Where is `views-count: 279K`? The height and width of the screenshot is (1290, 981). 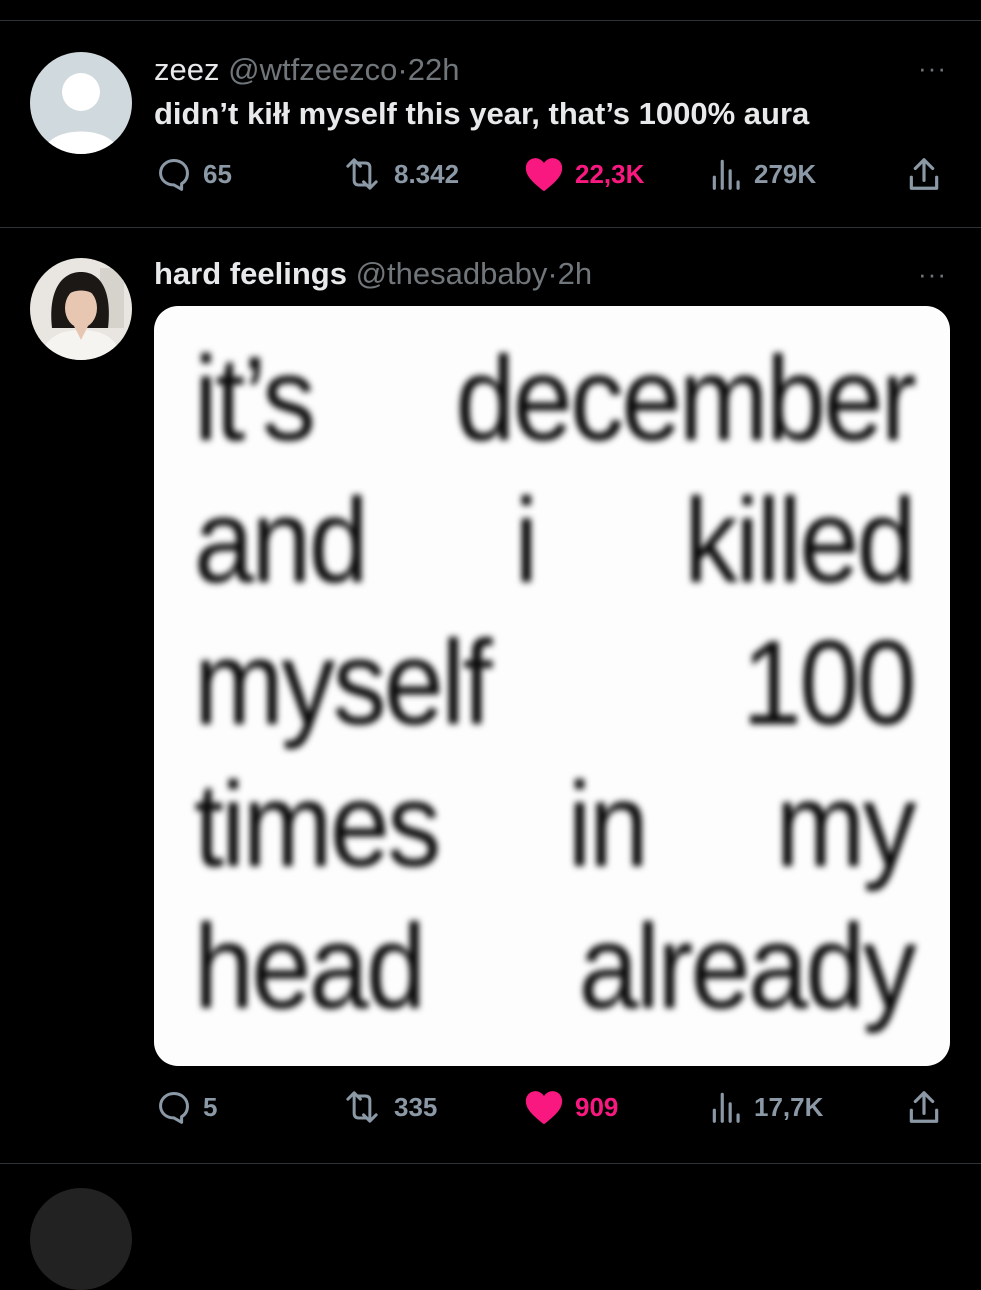 views-count: 279K is located at coordinates (785, 173).